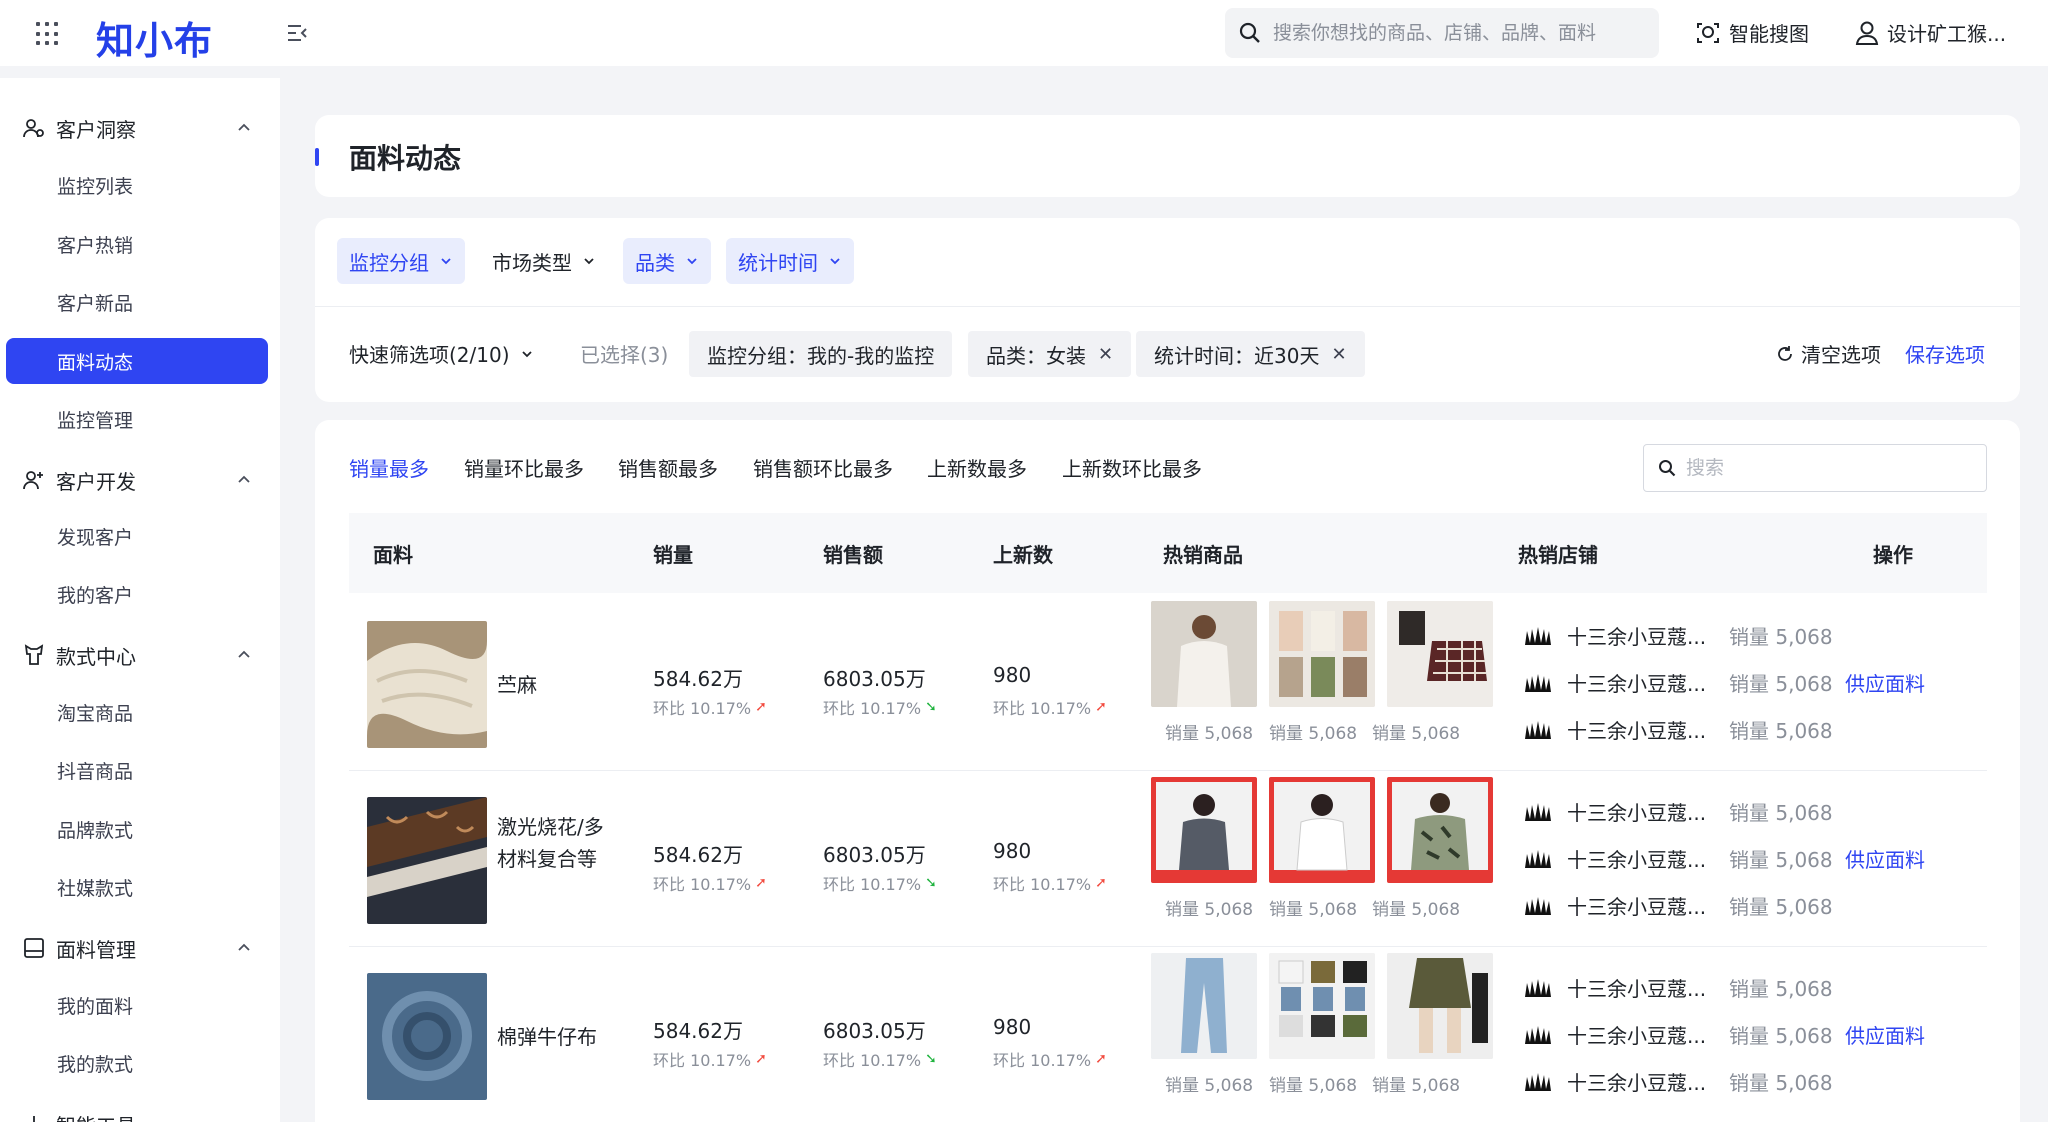  Describe the element at coordinates (544, 261) in the screenshot. I see `filter-market-type: 市场类型` at that location.